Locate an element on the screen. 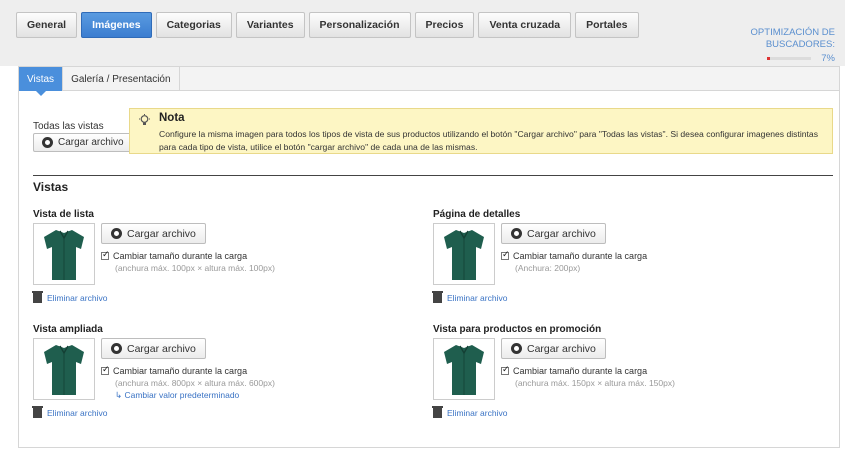 Image resolution: width=845 pixels, height=453 pixels. resize-checkbox-list: Cambiar tamaño durante la carga is located at coordinates (174, 255).